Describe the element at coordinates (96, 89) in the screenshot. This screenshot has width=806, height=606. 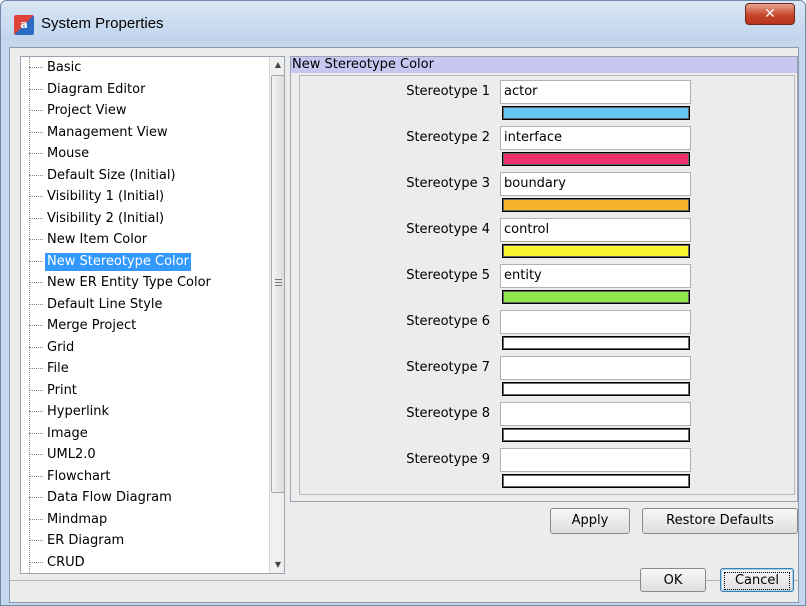
I see `tree-item-label: Diagram Editor` at that location.